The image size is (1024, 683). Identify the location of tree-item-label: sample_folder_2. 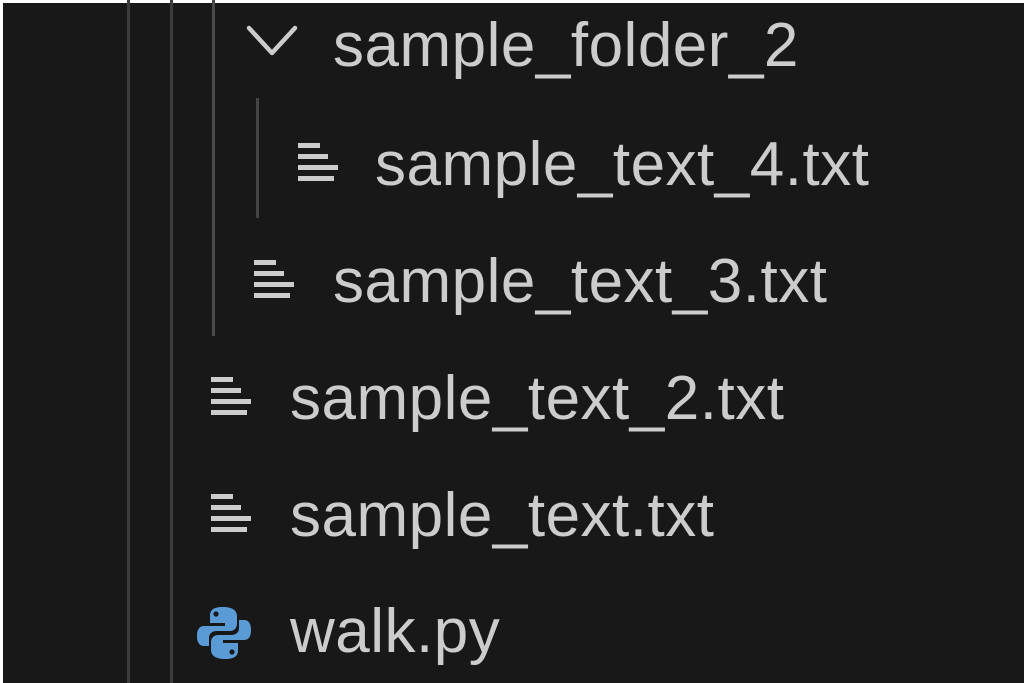
(566, 45).